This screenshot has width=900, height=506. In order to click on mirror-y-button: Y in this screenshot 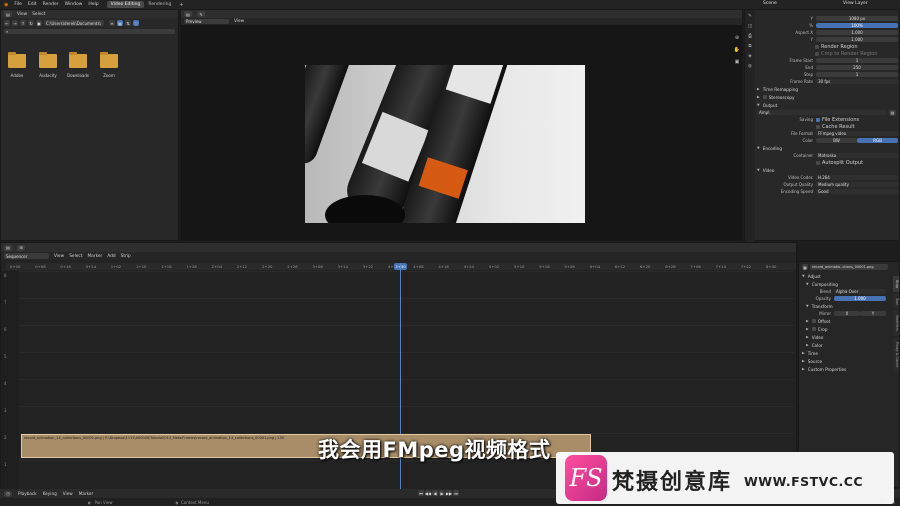, I will do `click(873, 313)`.